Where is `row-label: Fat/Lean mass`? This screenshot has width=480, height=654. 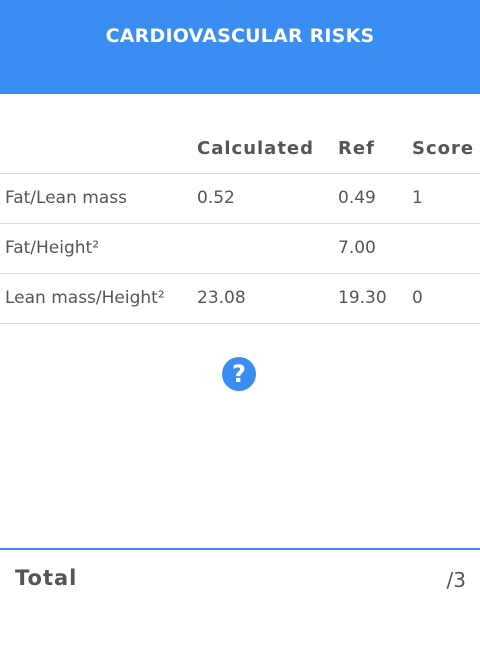
row-label: Fat/Lean mass is located at coordinates (66, 198).